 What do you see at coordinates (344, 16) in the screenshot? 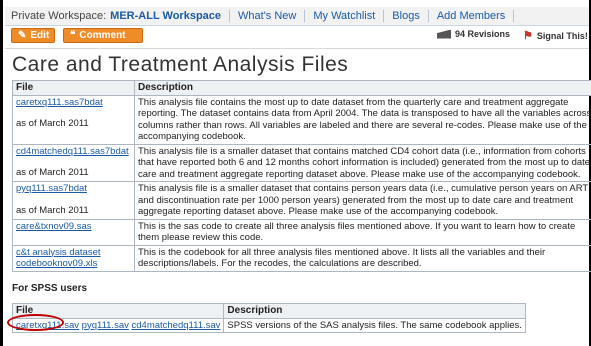
I see `nav-link-my-watchlist: My Watchlist` at bounding box center [344, 16].